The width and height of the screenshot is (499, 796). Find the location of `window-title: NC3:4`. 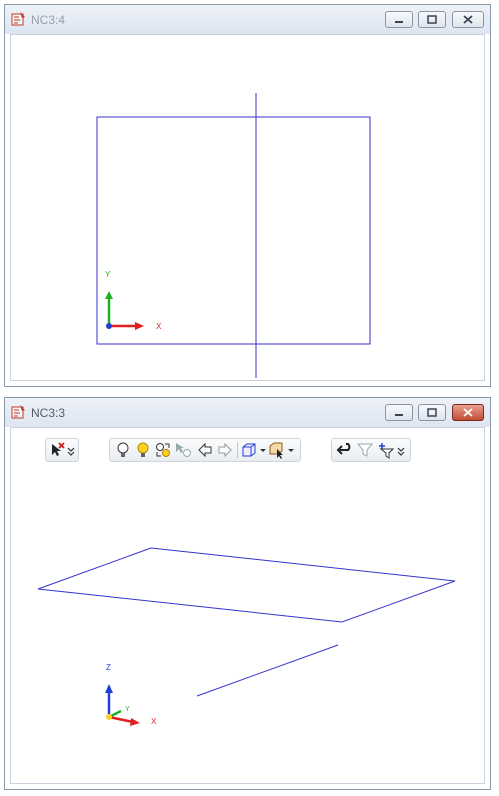

window-title: NC3:4 is located at coordinates (48, 20).